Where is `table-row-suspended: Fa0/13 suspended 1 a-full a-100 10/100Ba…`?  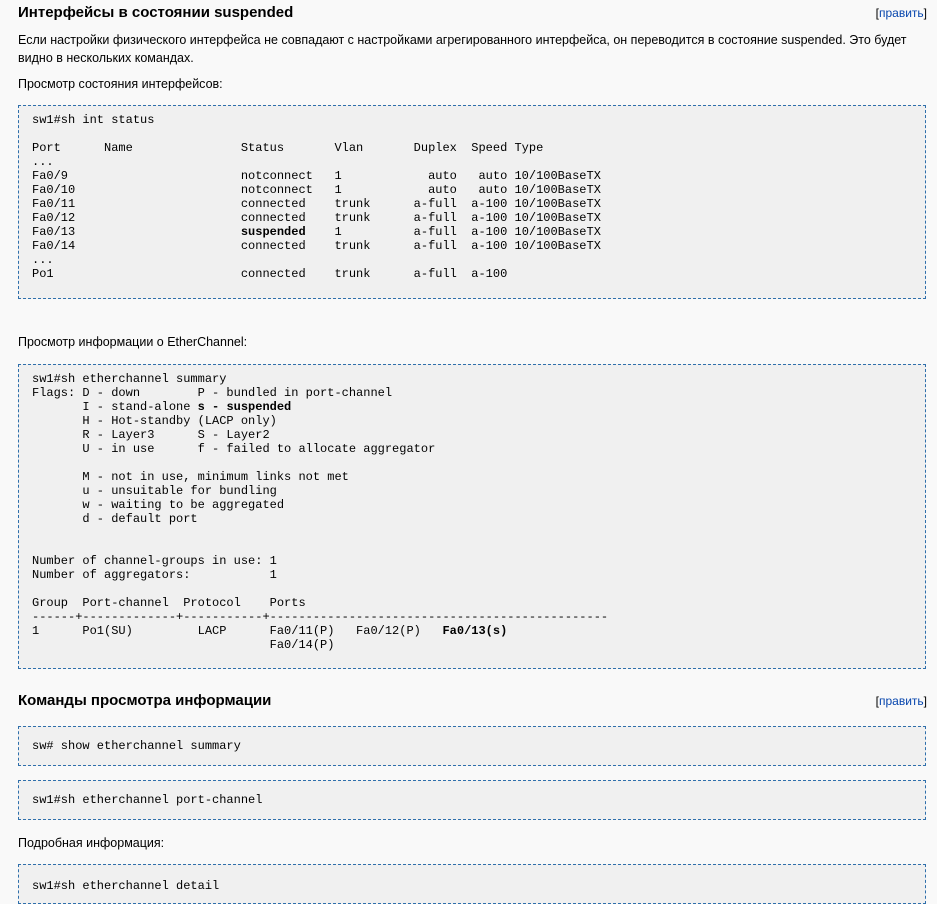 table-row-suspended: Fa0/13 suspended 1 a-full a-100 10/100Ba… is located at coordinates (316, 232).